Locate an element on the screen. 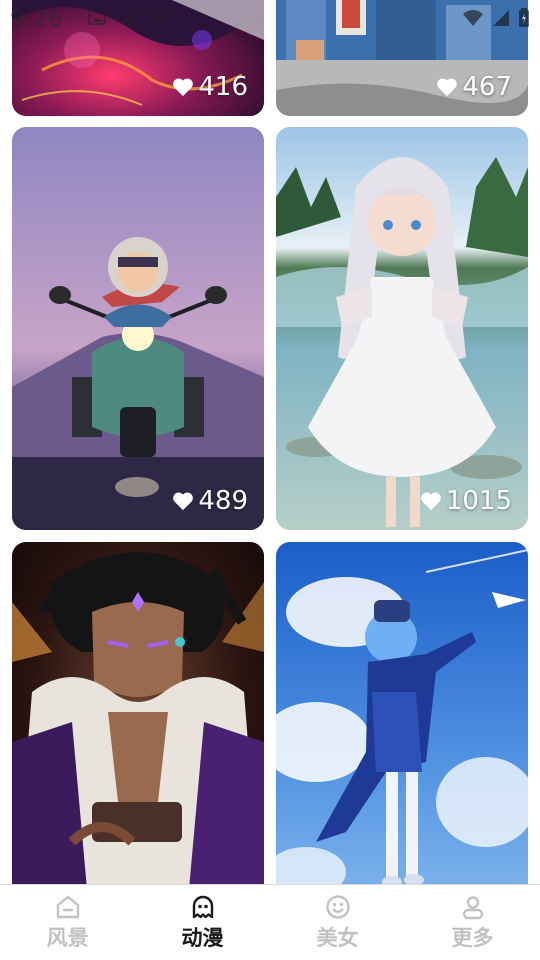  like-count: 467 is located at coordinates (474, 87).